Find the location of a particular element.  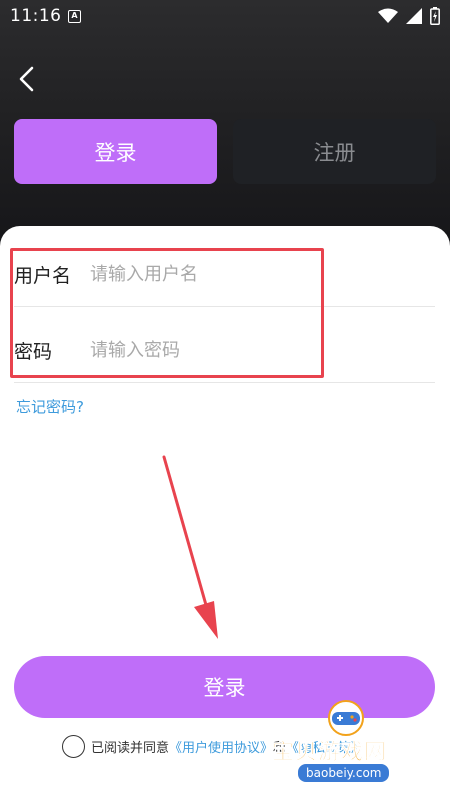

user-agreement-link: 《用户使用协议》 is located at coordinates (221, 746).